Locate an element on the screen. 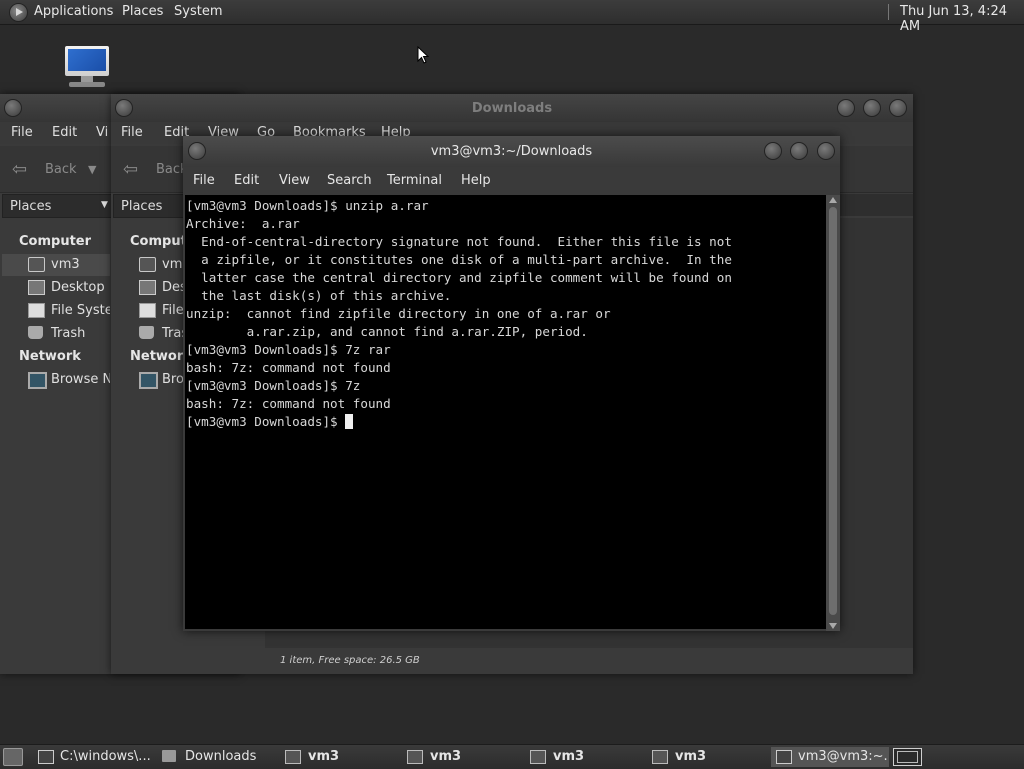  sidebar-item-label: Desktop is located at coordinates (78, 287).